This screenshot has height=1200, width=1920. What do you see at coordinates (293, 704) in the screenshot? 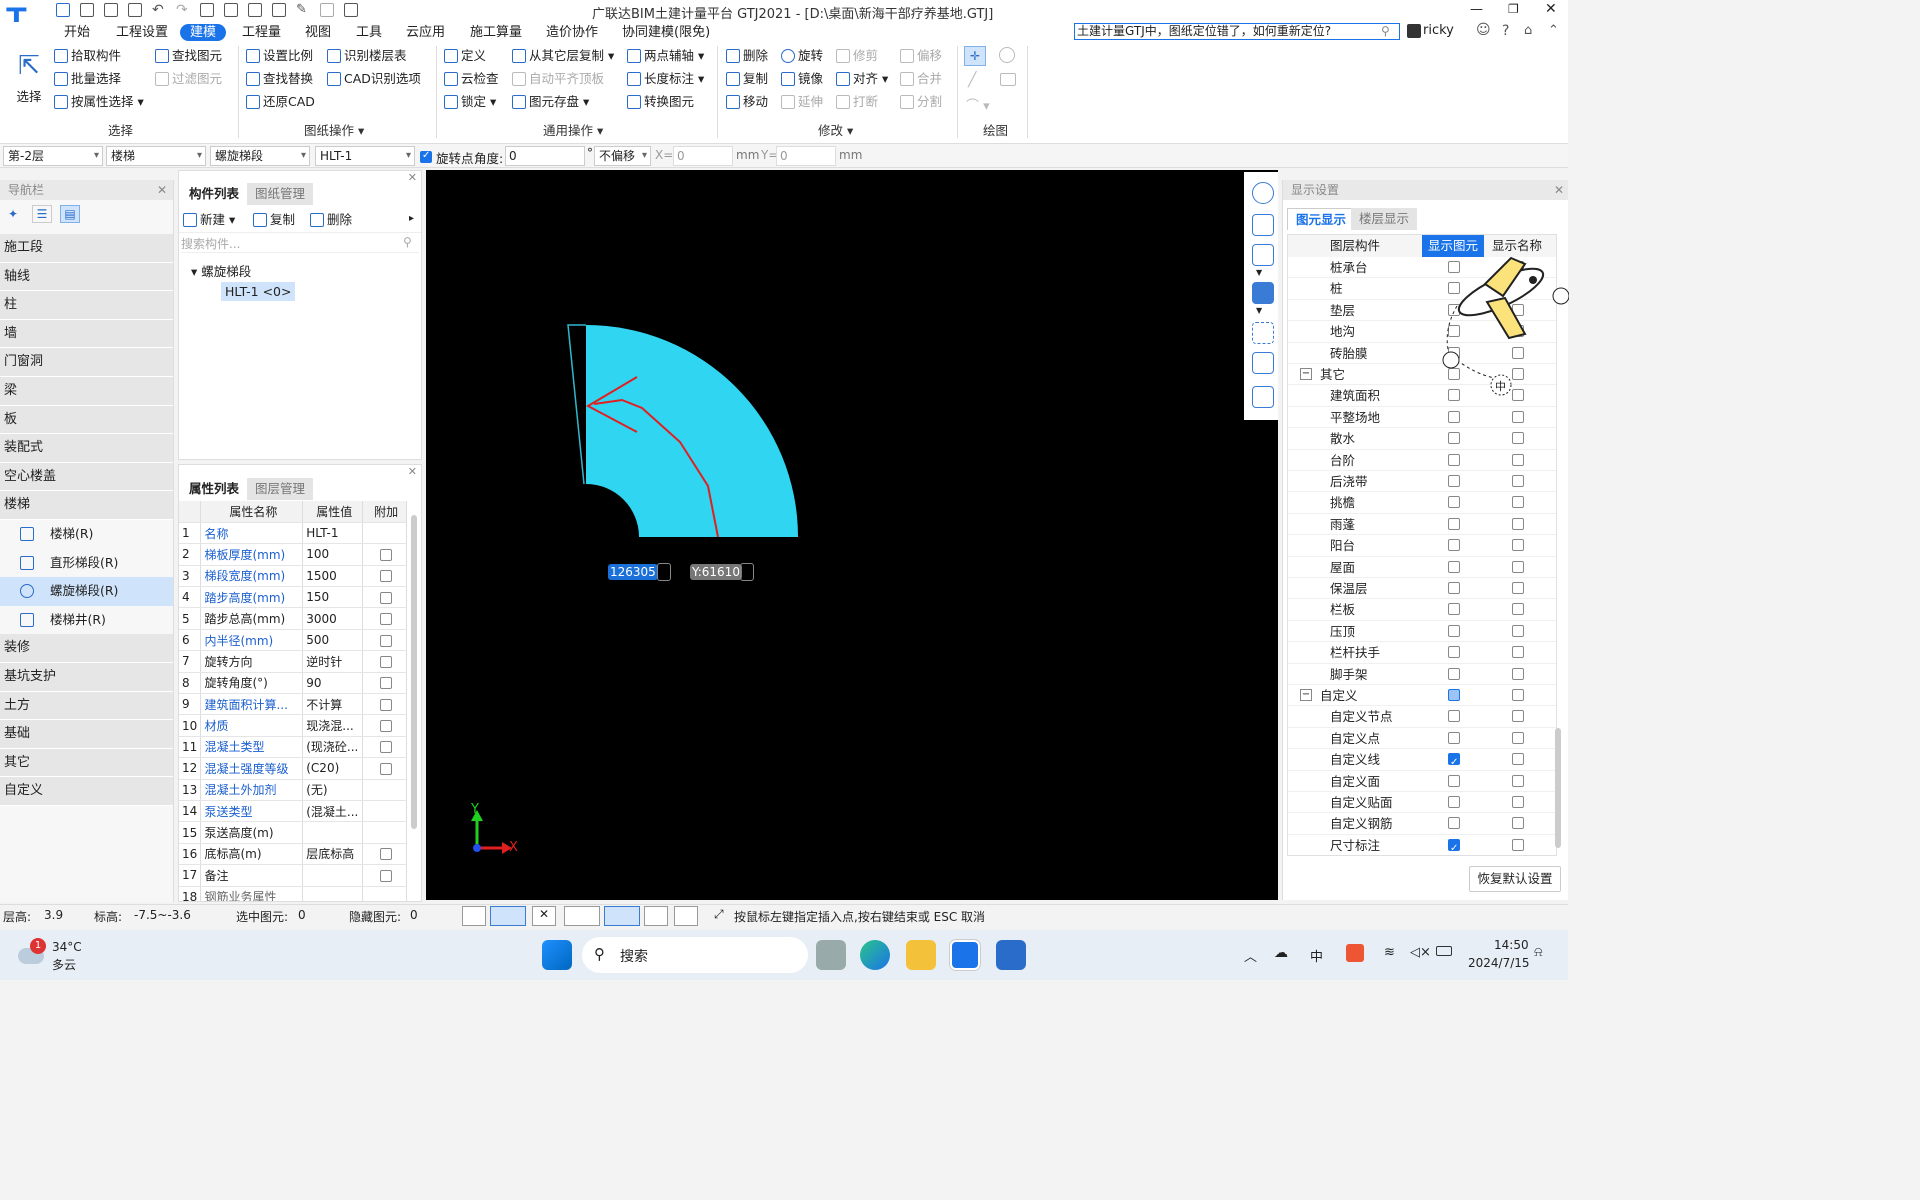
I see `property-row: 9 建筑面积计算... 不计算` at bounding box center [293, 704].